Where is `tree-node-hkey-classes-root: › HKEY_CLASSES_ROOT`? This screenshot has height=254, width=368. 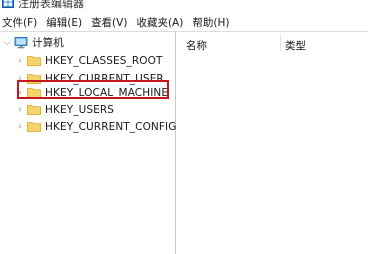 tree-node-hkey-classes-root: › HKEY_CLASSES_ROOT is located at coordinates (89, 60).